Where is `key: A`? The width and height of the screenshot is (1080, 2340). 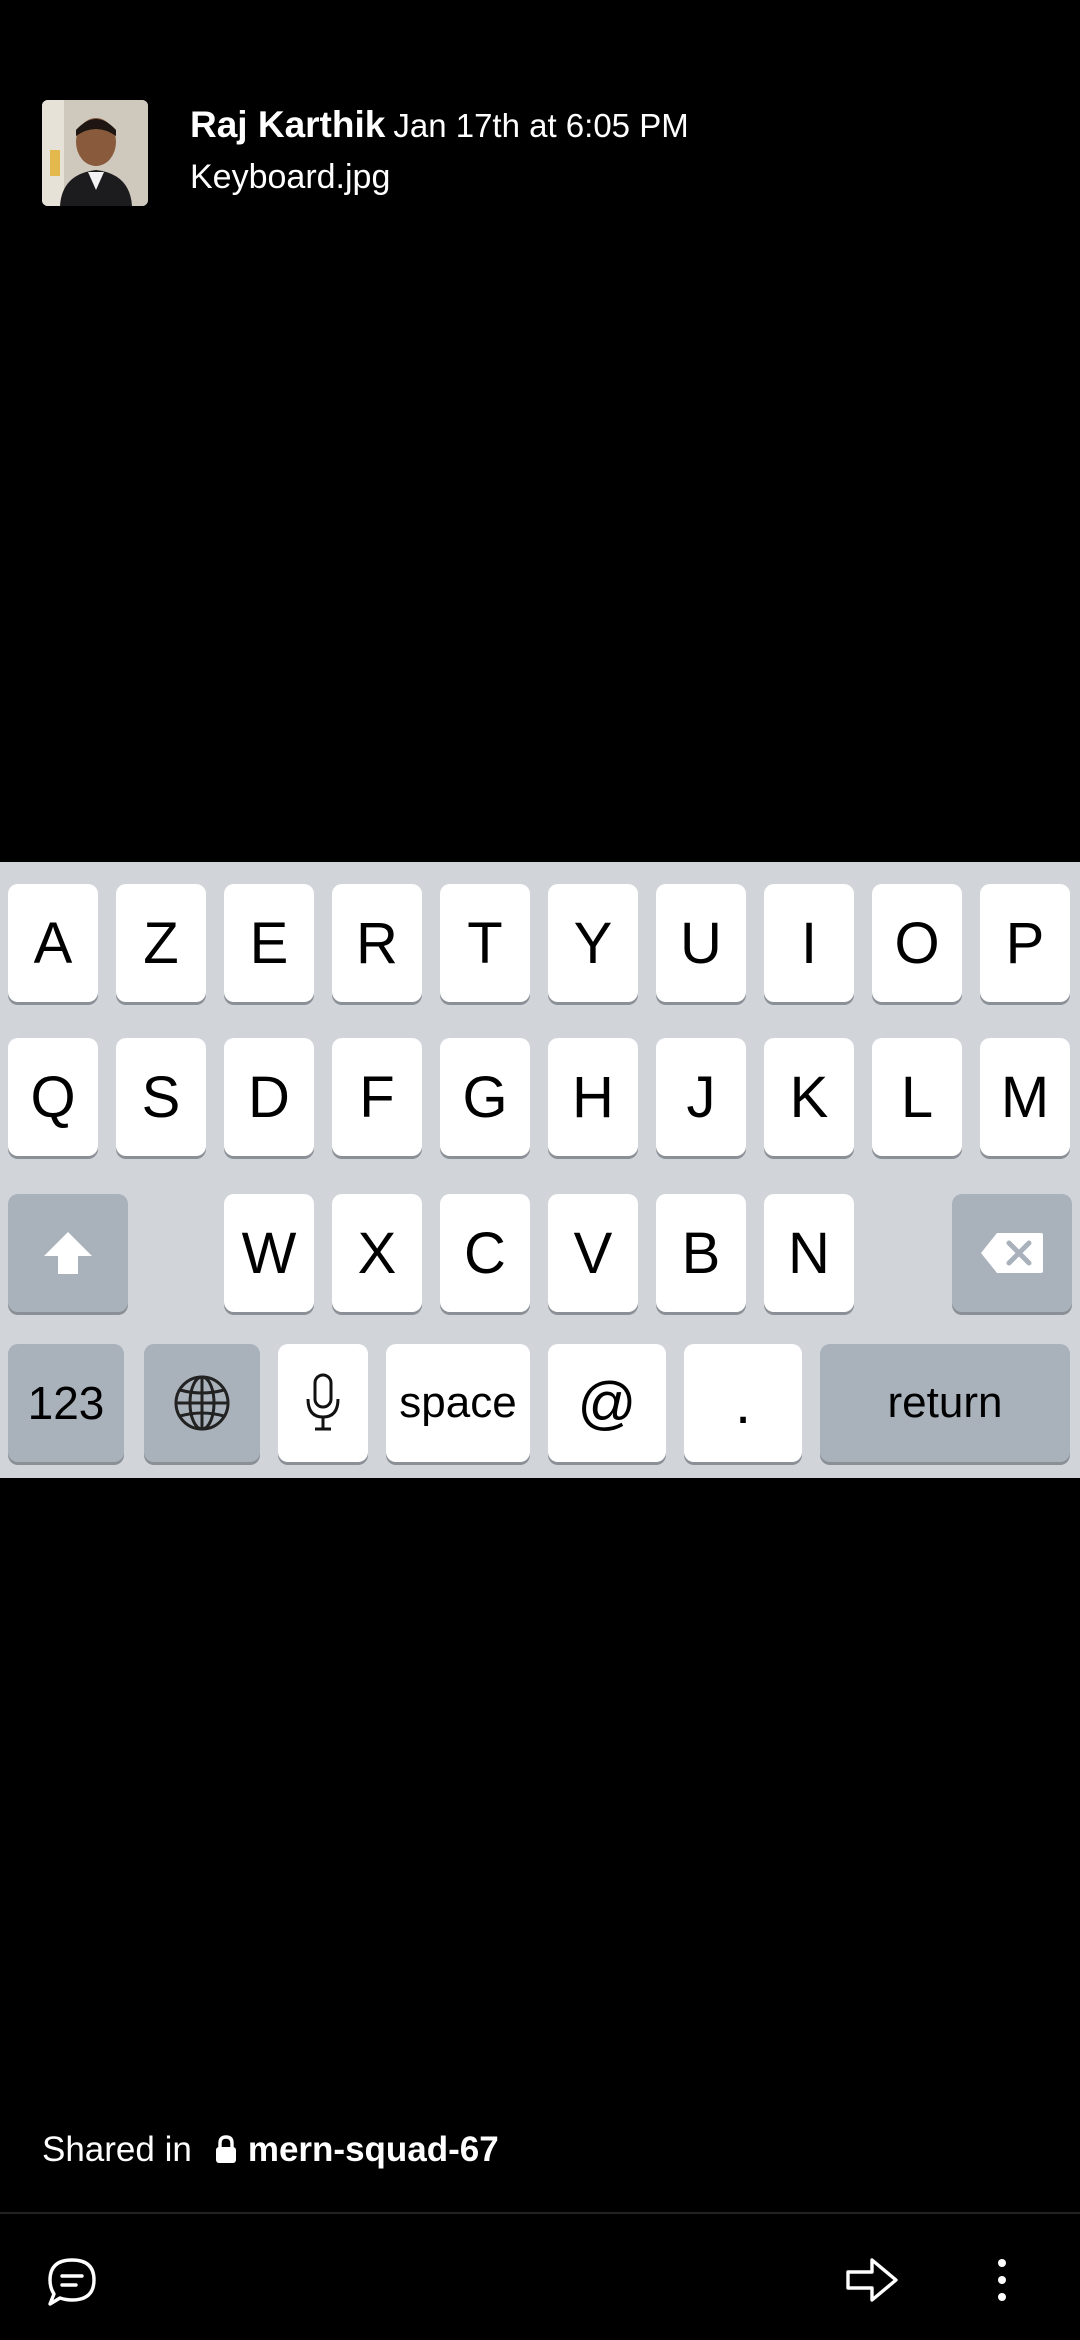
key: A is located at coordinates (53, 943).